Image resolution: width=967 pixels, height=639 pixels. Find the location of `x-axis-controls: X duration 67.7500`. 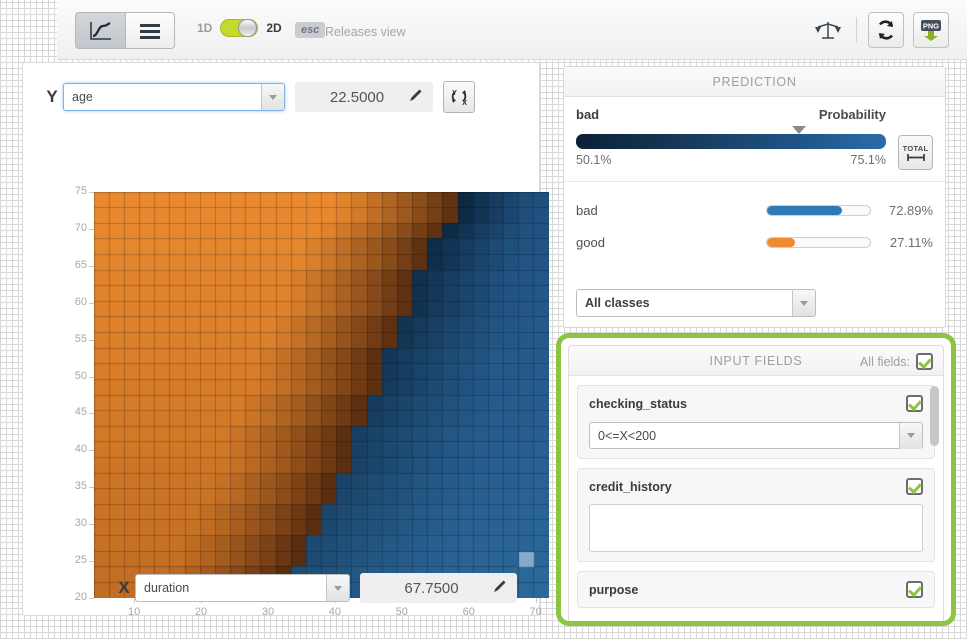

x-axis-controls: X duration 67.7500 is located at coordinates (315, 588).